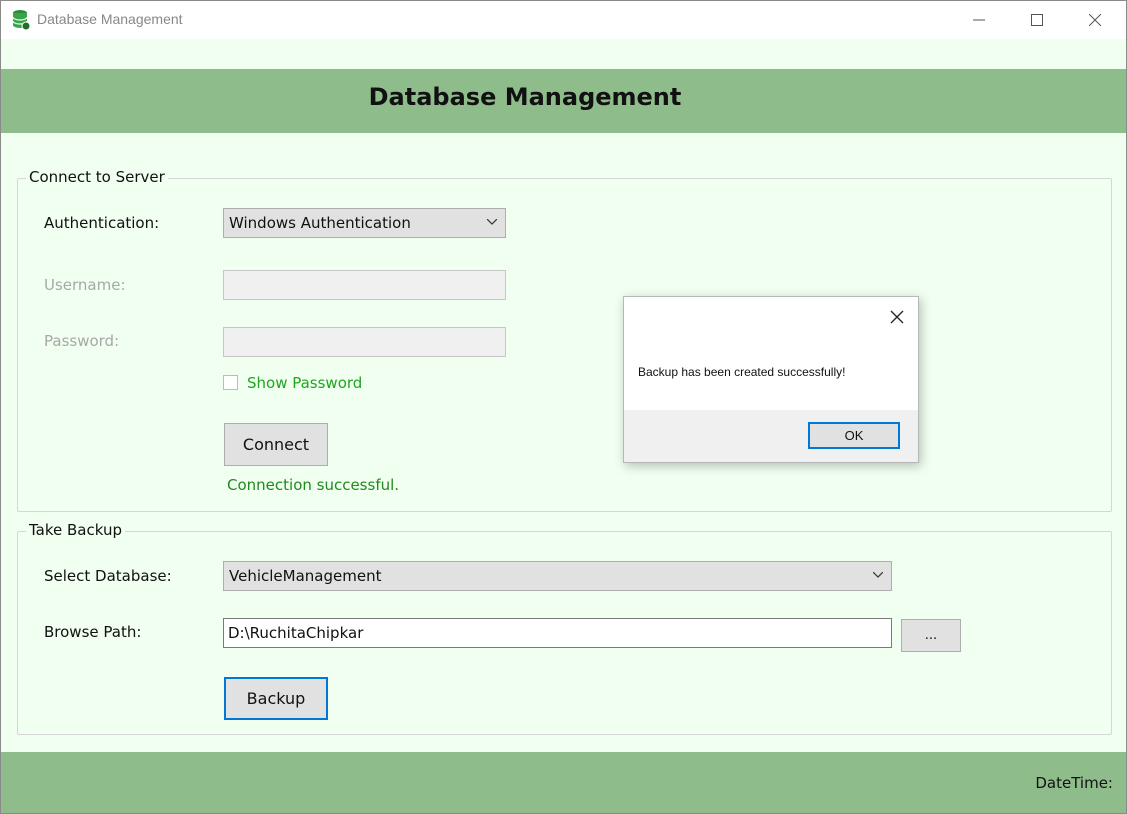  What do you see at coordinates (108, 576) in the screenshot?
I see `select-database-label: Select Database:` at bounding box center [108, 576].